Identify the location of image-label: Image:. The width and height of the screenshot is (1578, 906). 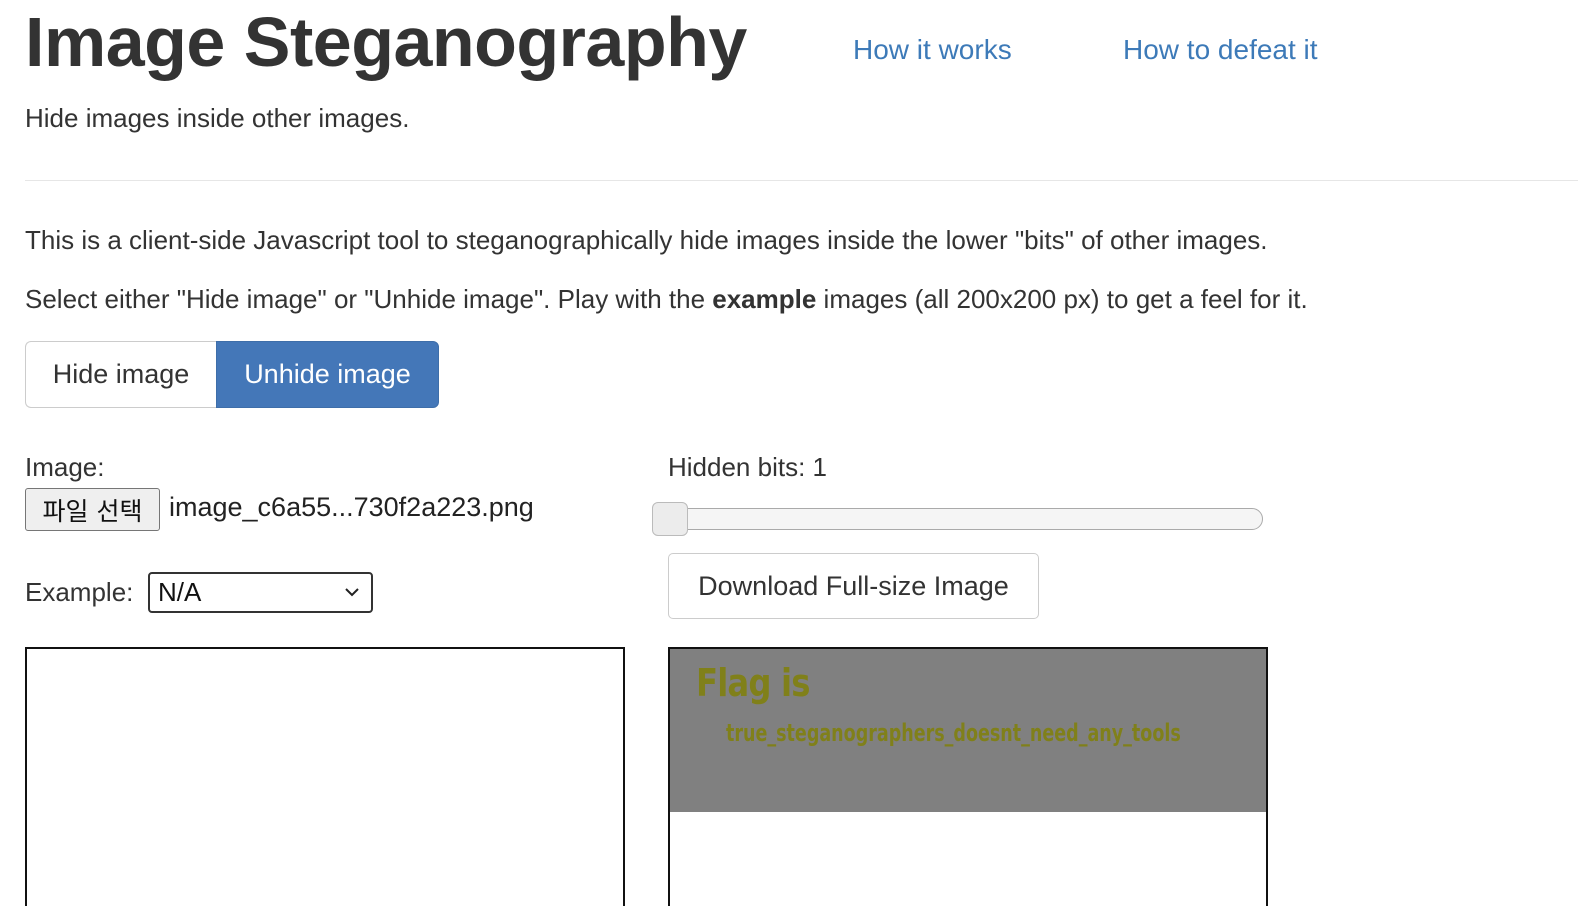
(65, 467).